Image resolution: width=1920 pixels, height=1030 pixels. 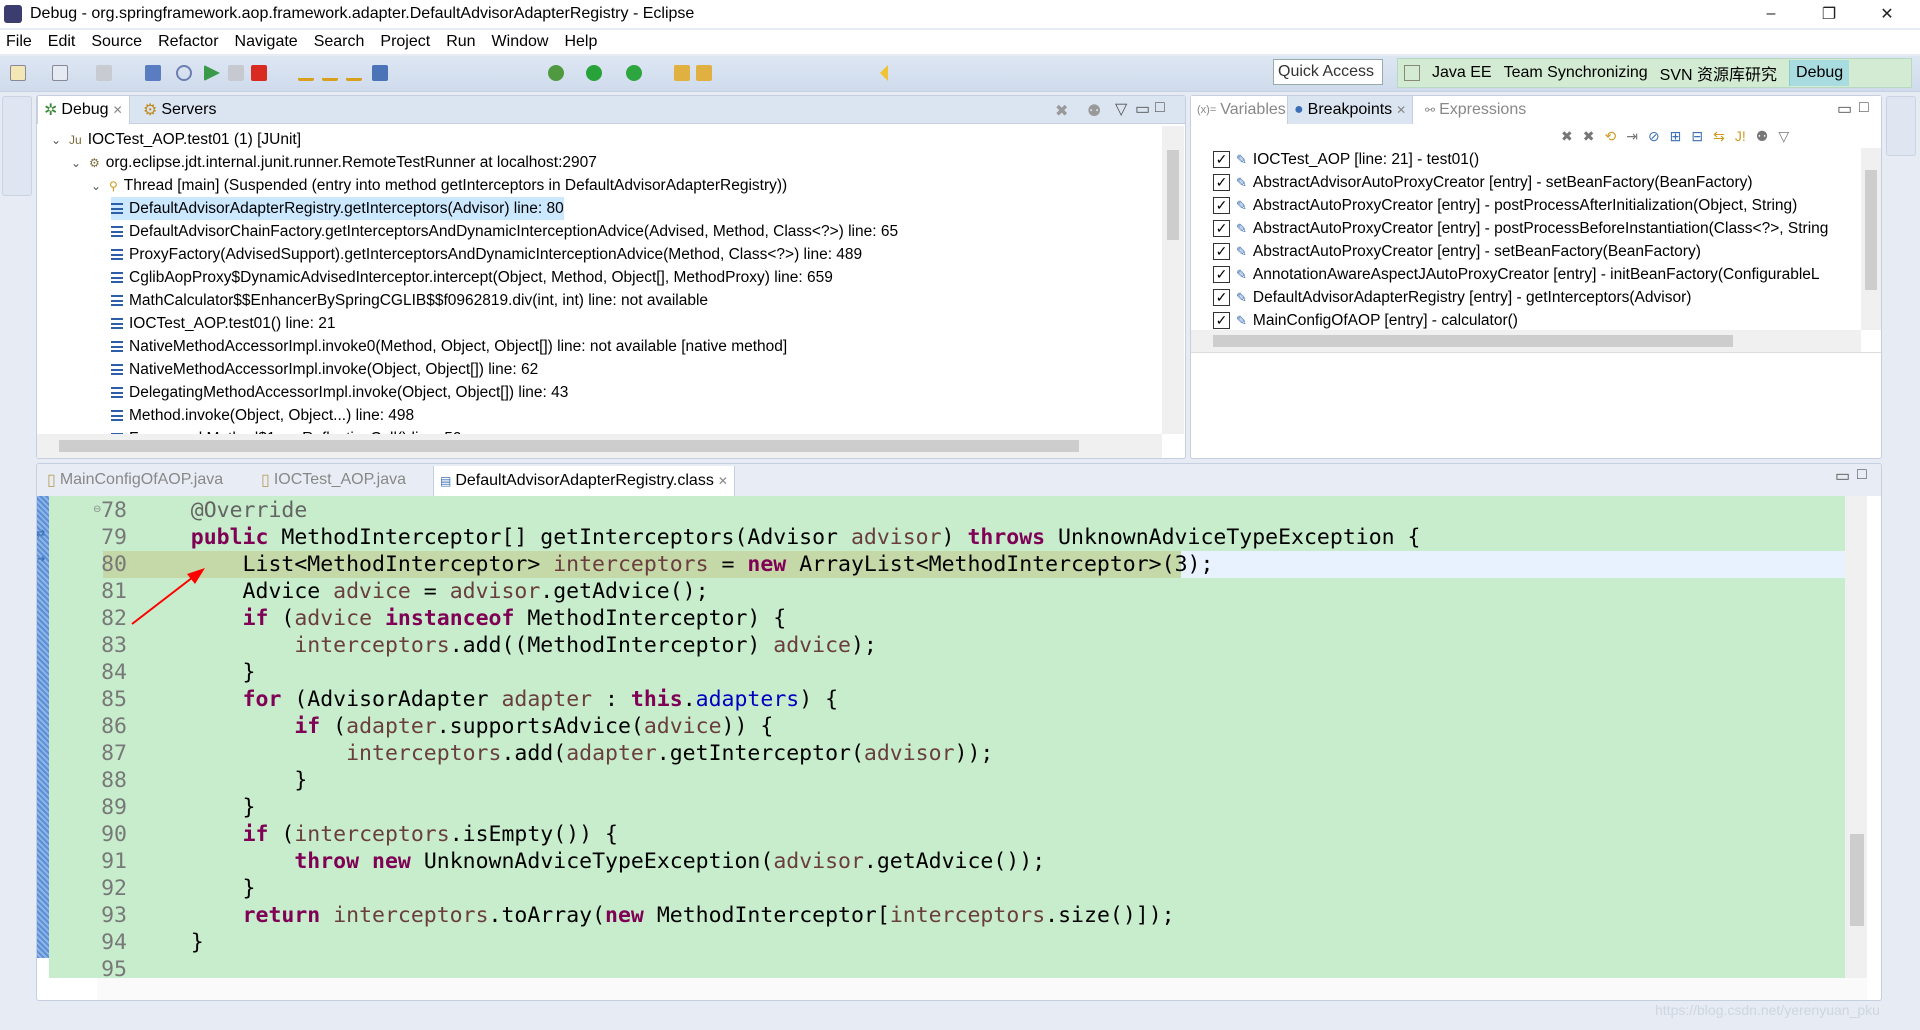 What do you see at coordinates (1576, 73) in the screenshot?
I see `perspective-team-sync: Team Synchronizing` at bounding box center [1576, 73].